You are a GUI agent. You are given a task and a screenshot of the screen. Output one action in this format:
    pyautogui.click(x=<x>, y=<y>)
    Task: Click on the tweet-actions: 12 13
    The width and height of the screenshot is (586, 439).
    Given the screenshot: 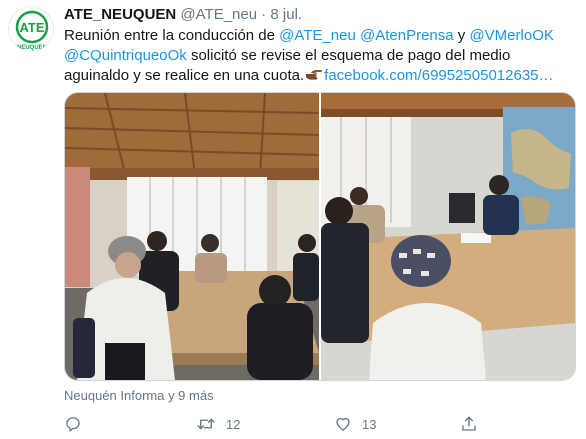 What is the action you would take?
    pyautogui.click(x=320, y=424)
    